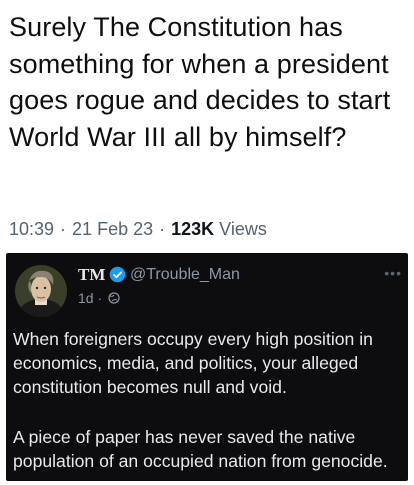 This screenshot has height=485, width=414. What do you see at coordinates (31, 229) in the screenshot?
I see `tweet-time: 10:39` at bounding box center [31, 229].